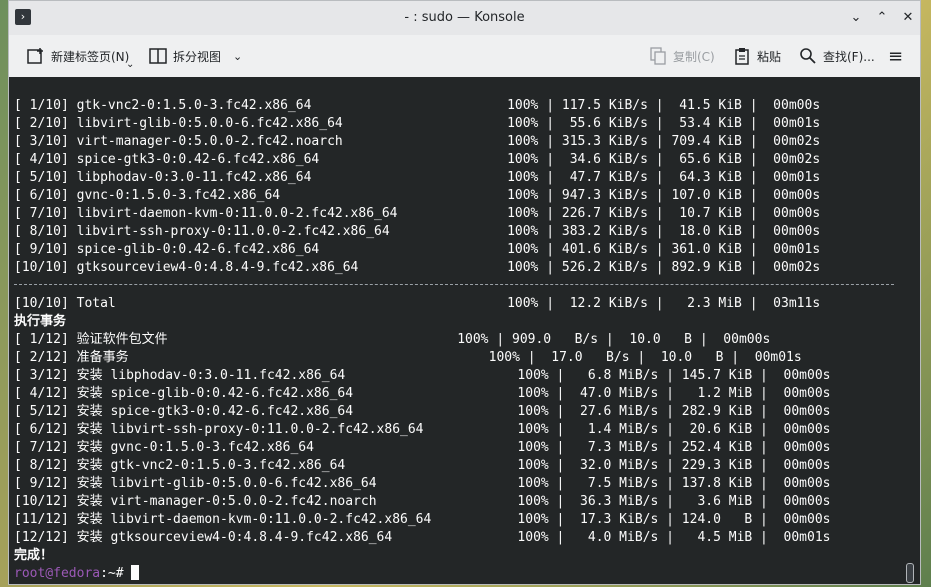 The width and height of the screenshot is (931, 587). What do you see at coordinates (36, 56) in the screenshot?
I see `new-tab-icon` at bounding box center [36, 56].